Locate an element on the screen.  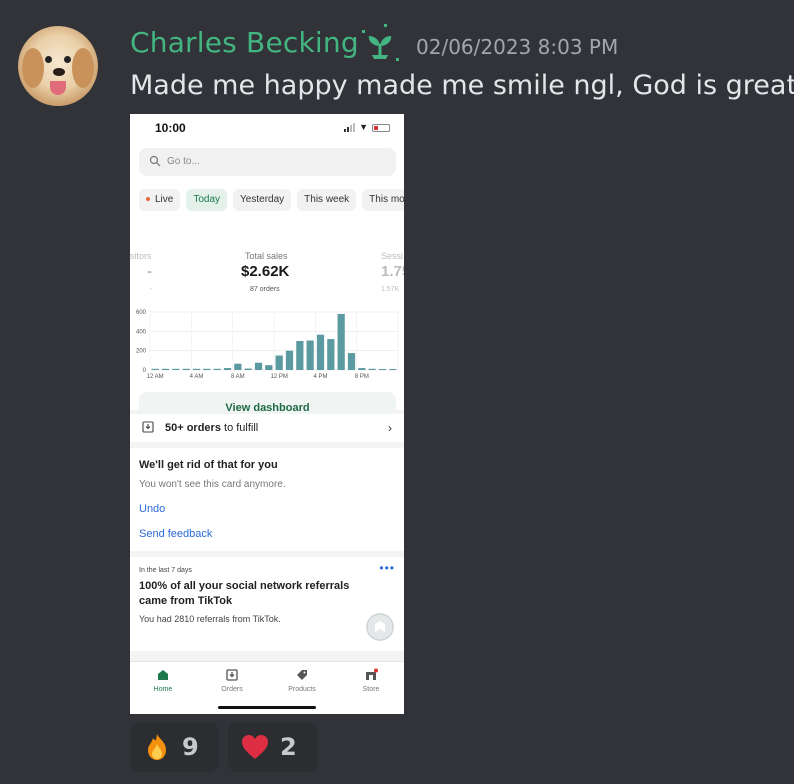
tabbar-label: Store is located at coordinates (371, 689).